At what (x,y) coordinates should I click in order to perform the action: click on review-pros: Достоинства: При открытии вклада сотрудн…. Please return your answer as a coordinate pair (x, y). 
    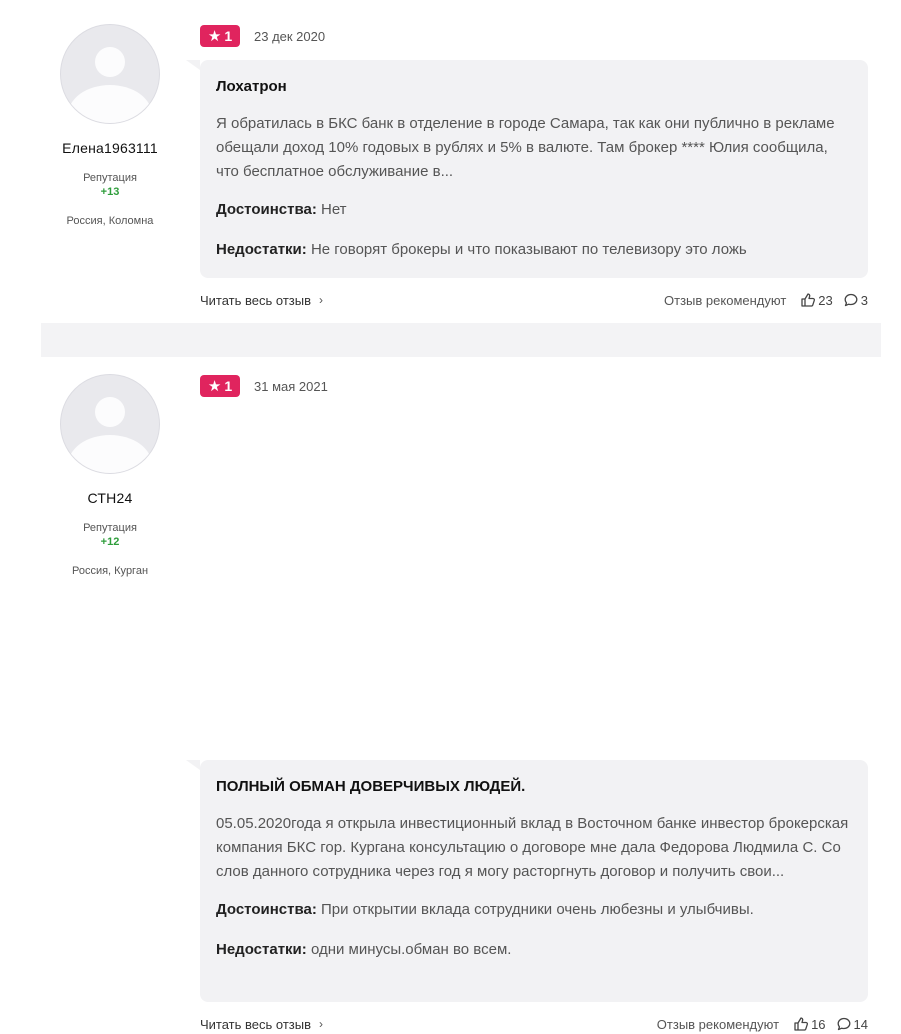
    Looking at the image, I should click on (534, 910).